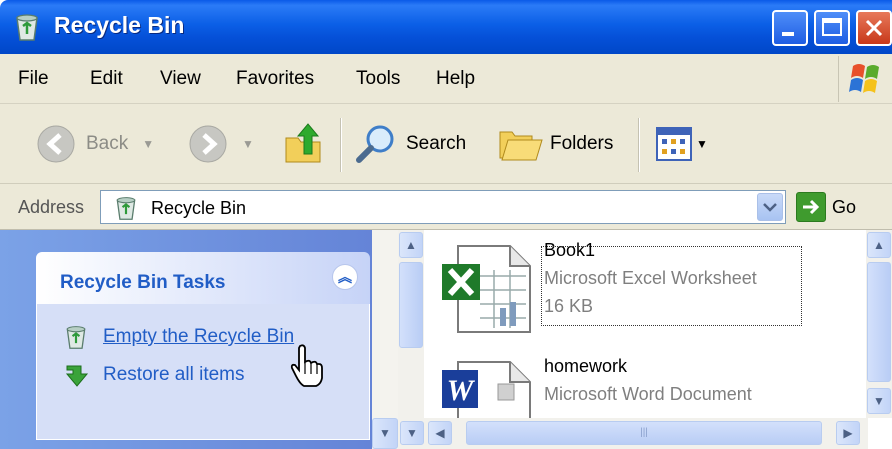  What do you see at coordinates (56, 144) in the screenshot?
I see `back-arrow-icon` at bounding box center [56, 144].